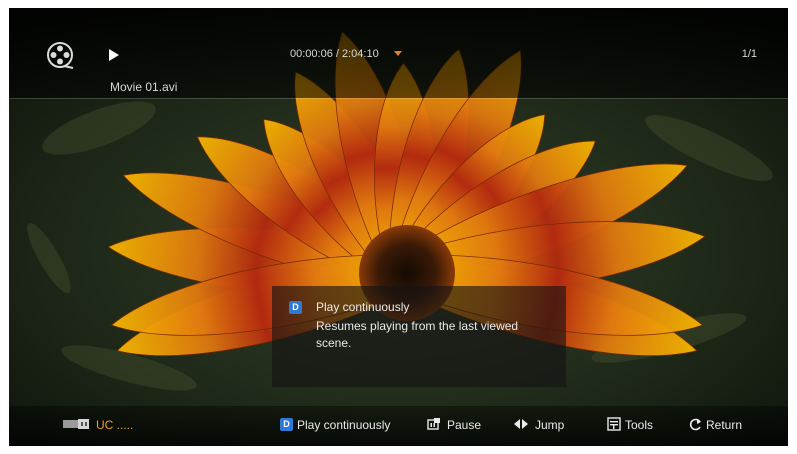  Describe the element at coordinates (343, 425) in the screenshot. I see `play-continuously-button: Play continuously` at that location.